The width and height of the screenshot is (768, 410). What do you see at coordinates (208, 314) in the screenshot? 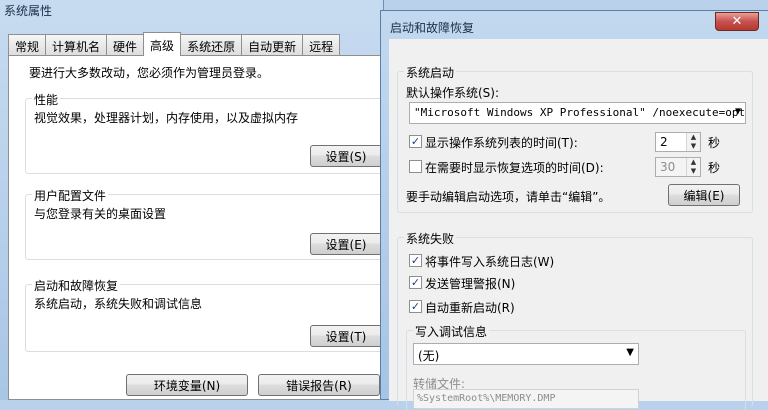
I see `startup-recovery-group: 启动和故障恢复 系统启动，系统失败和调试信息 设置(T)` at bounding box center [208, 314].